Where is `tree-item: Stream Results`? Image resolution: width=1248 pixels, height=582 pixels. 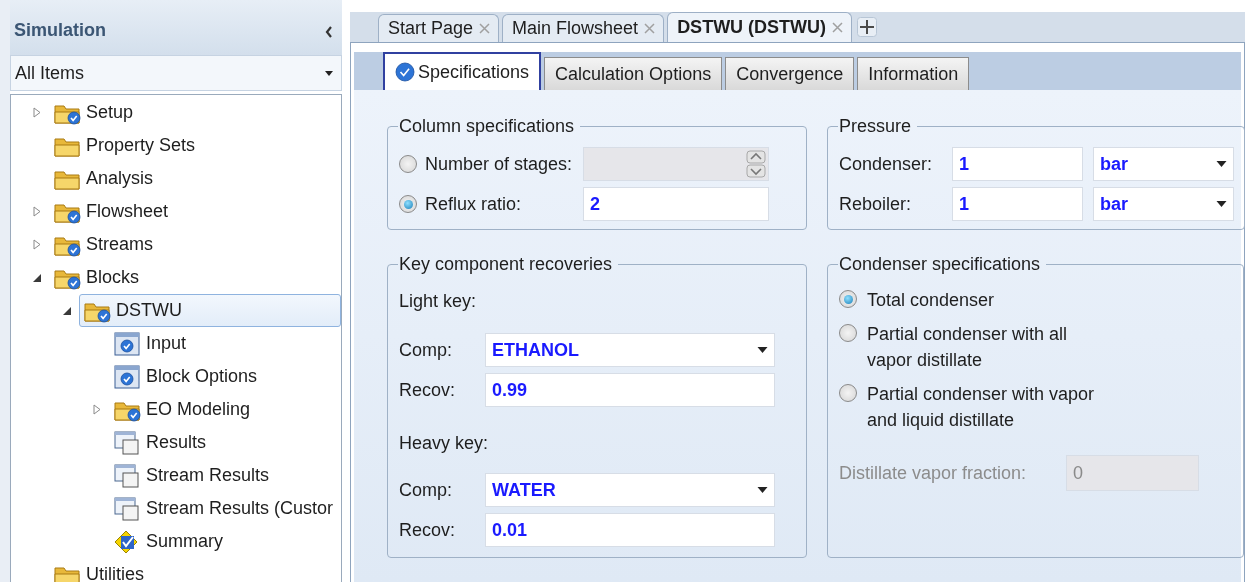
tree-item: Stream Results is located at coordinates (225, 475).